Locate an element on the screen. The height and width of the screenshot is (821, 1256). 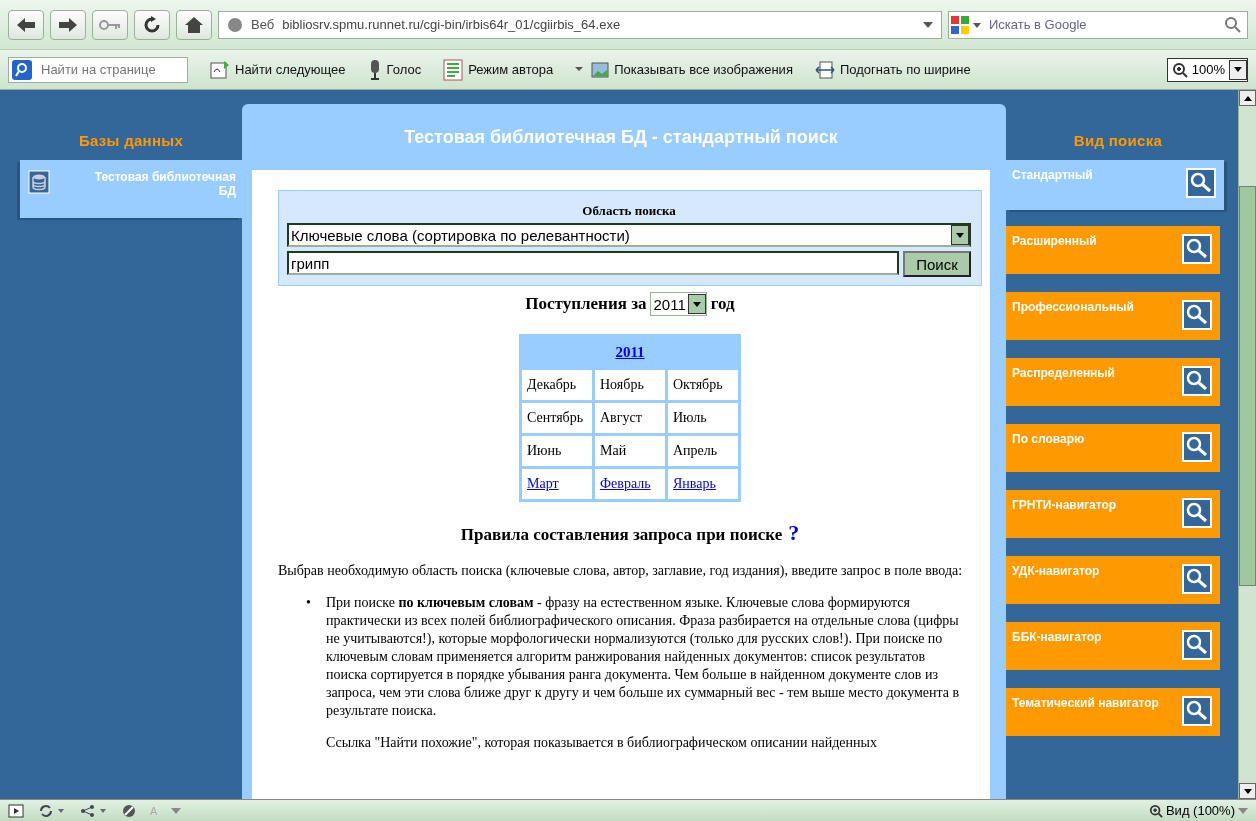
search-button: Поиск is located at coordinates (937, 264).